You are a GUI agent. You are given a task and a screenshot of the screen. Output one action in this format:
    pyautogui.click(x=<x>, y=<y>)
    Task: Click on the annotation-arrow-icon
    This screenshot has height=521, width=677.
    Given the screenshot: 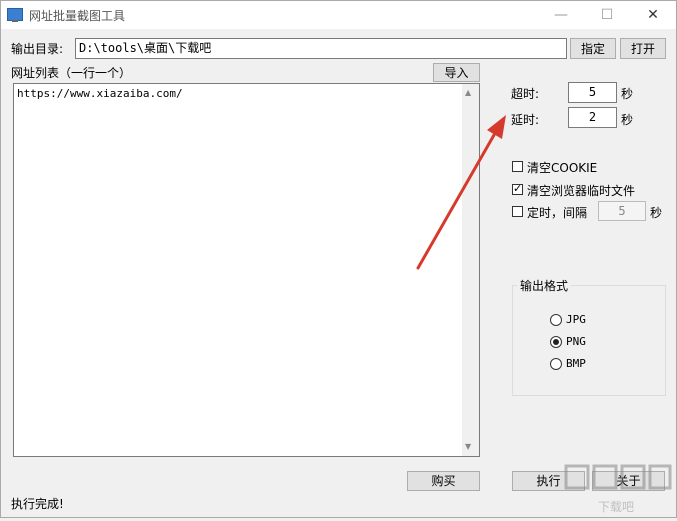 What is the action you would take?
    pyautogui.click(x=461, y=192)
    